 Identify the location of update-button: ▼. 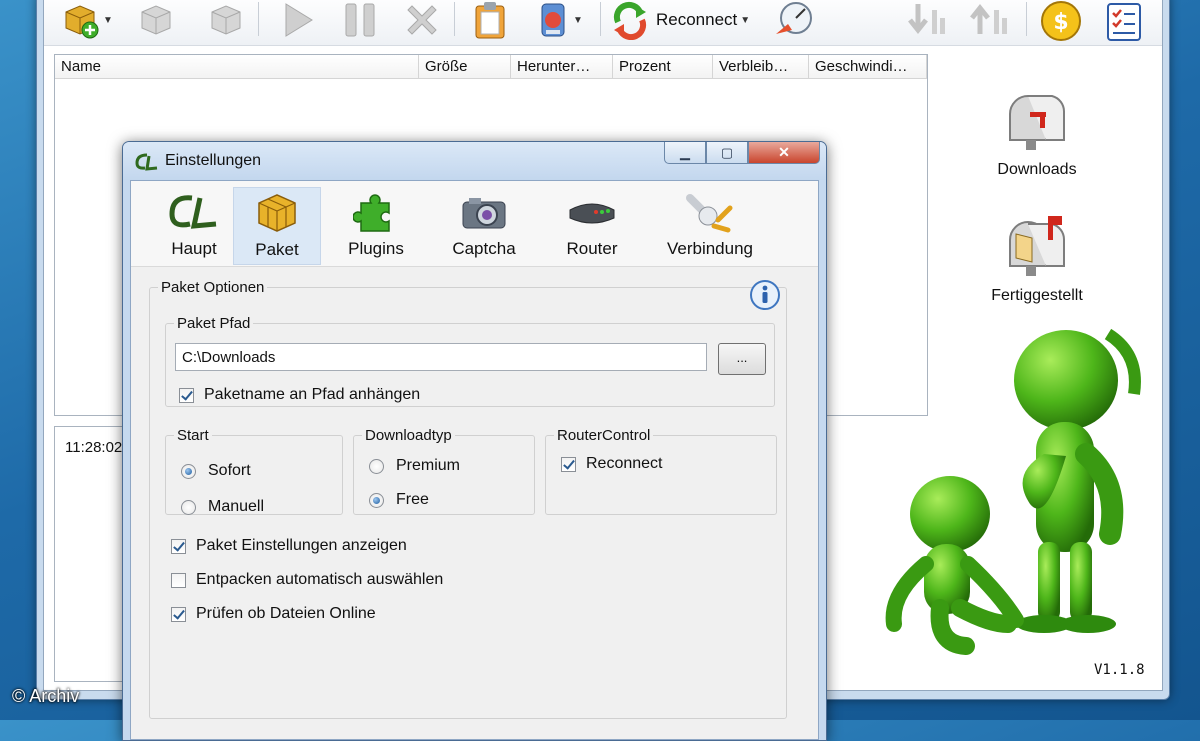
(559, 20).